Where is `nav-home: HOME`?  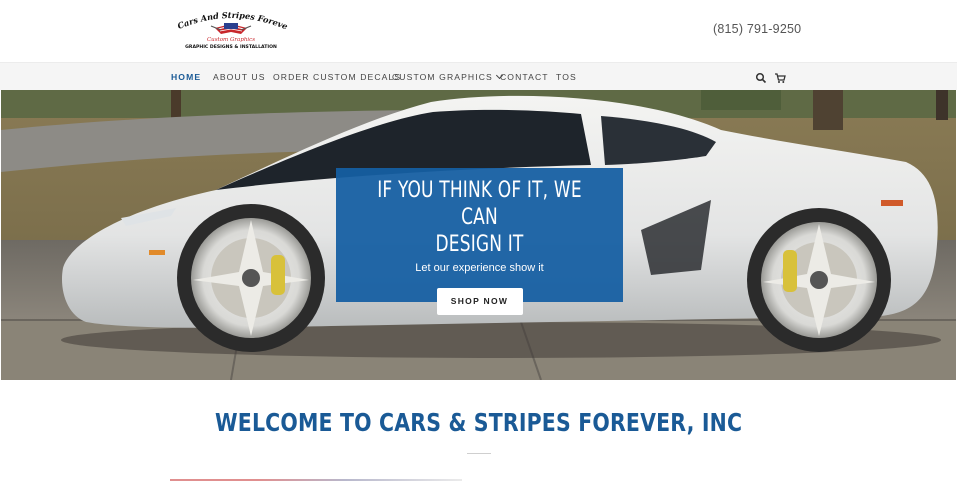 nav-home: HOME is located at coordinates (186, 77).